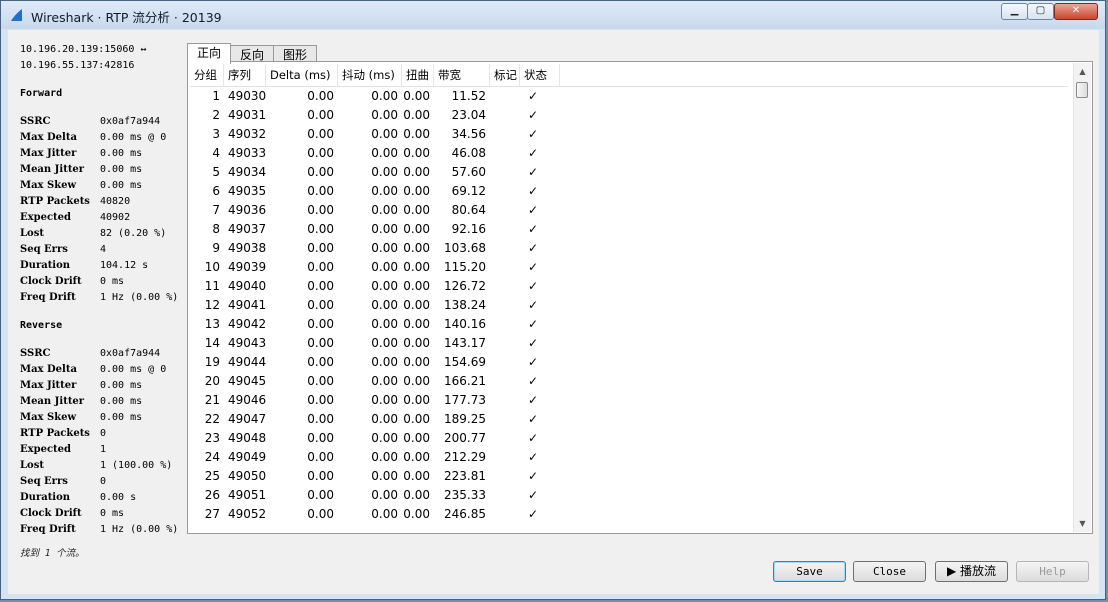 The height and width of the screenshot is (602, 1108). What do you see at coordinates (465, 343) in the screenshot?
I see `table-cell: 143.17` at bounding box center [465, 343].